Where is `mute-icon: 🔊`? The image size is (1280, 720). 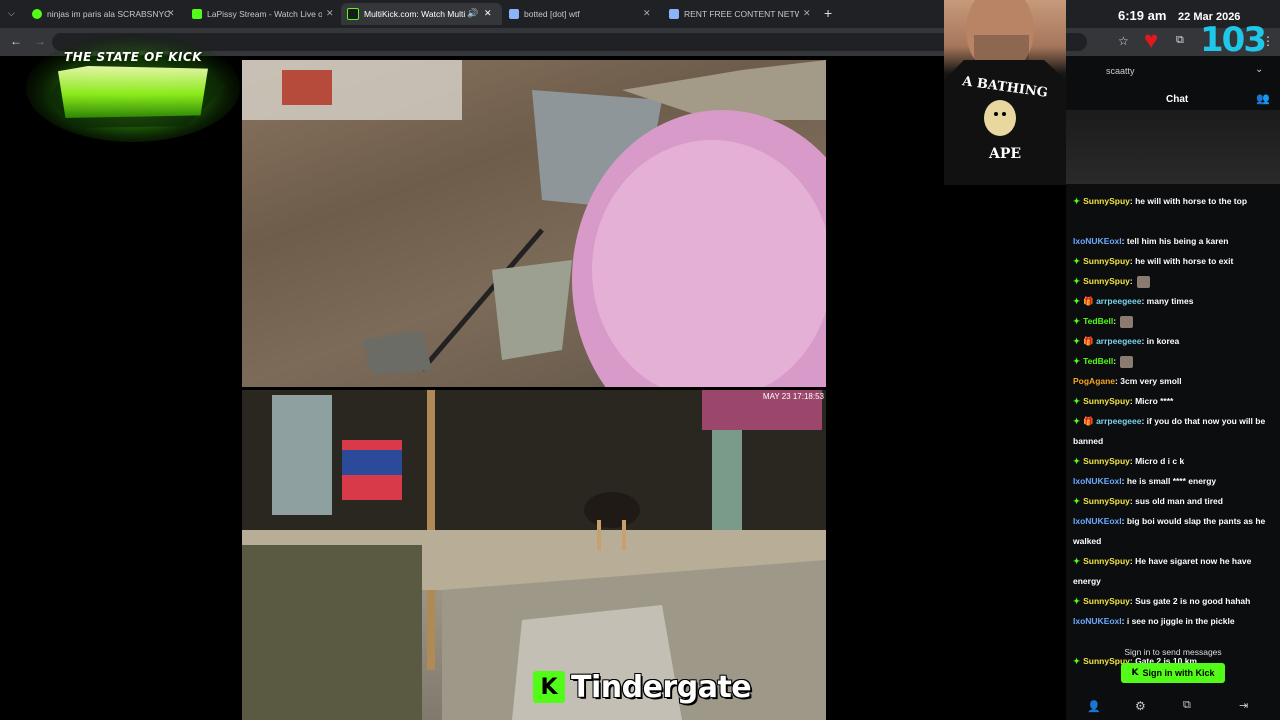
mute-icon: 🔊 is located at coordinates (472, 13).